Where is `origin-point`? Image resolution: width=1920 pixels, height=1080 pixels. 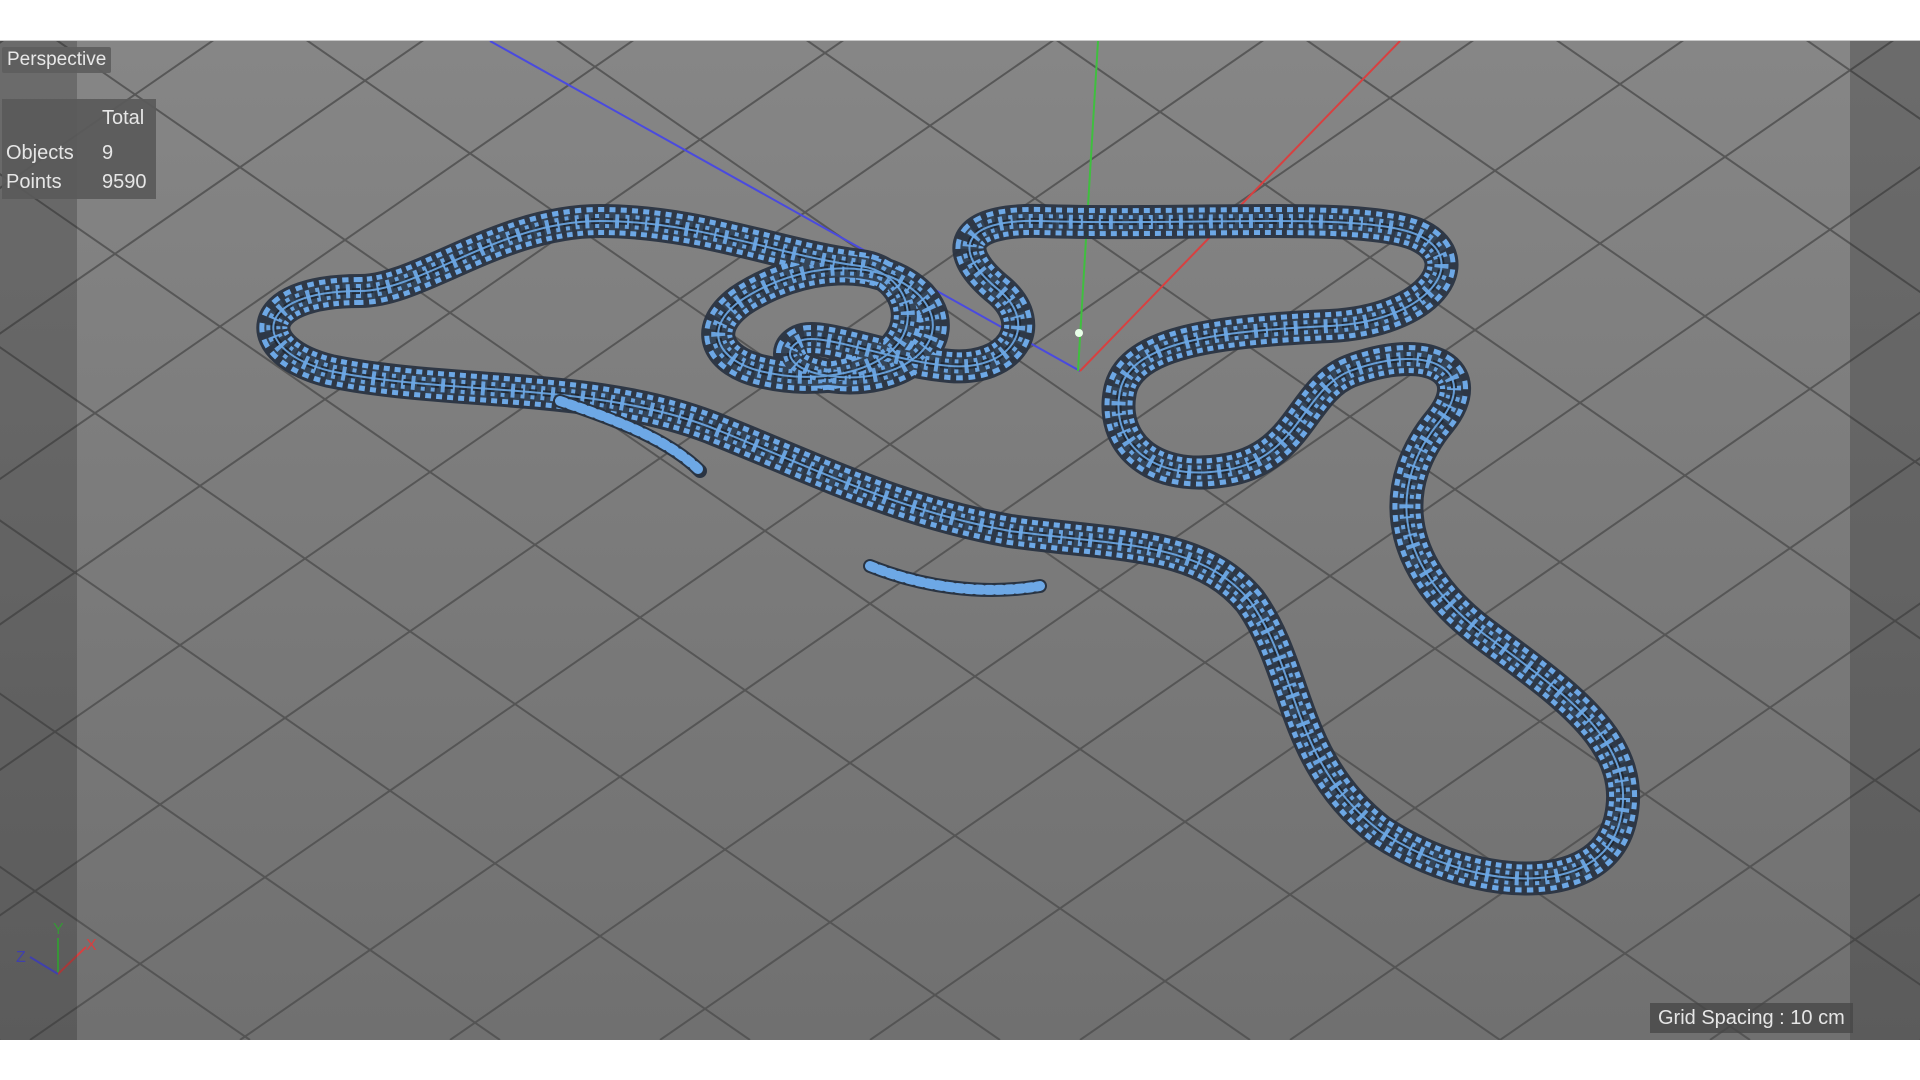 origin-point is located at coordinates (1079, 333).